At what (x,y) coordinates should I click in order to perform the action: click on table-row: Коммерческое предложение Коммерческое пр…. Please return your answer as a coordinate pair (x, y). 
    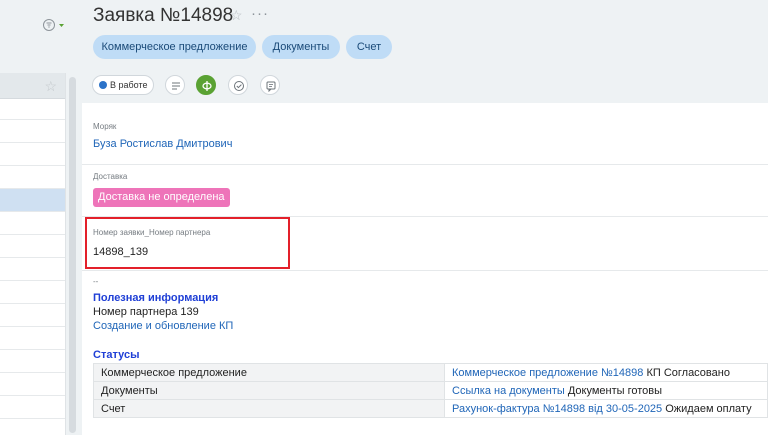
    Looking at the image, I should click on (430, 372).